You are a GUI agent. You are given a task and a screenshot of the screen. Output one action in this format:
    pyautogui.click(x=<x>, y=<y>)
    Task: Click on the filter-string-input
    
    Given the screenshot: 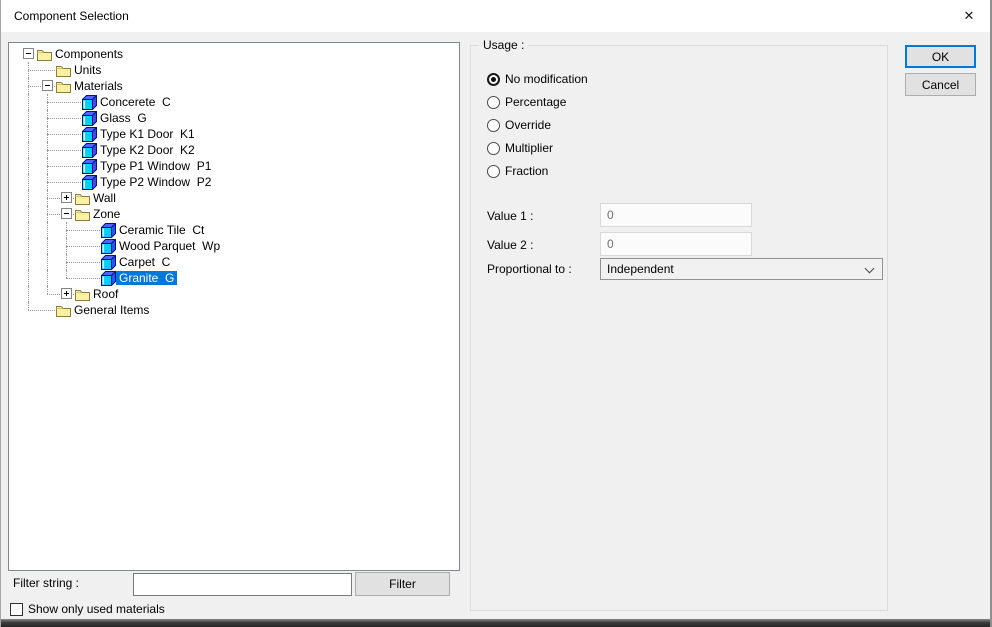 What is the action you would take?
    pyautogui.click(x=242, y=584)
    